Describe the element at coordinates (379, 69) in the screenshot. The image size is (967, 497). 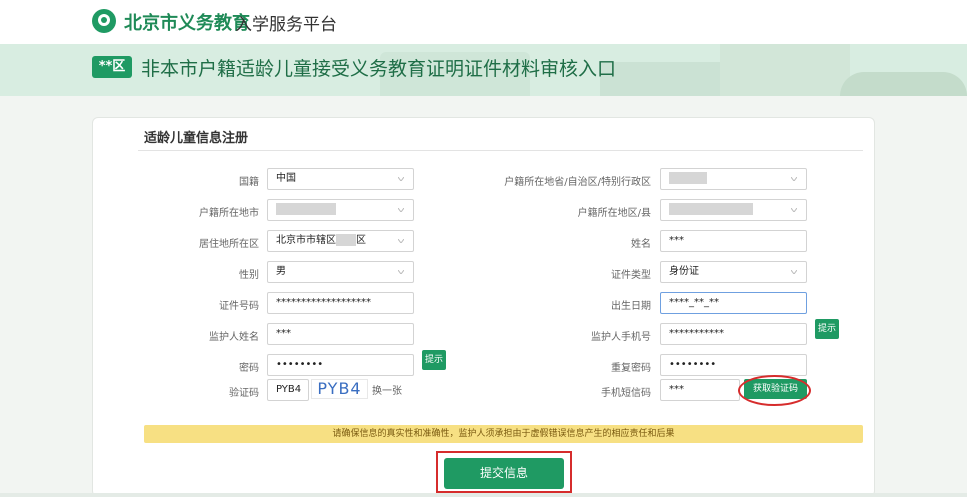
I see `page-title: 非本市户籍适龄儿童接受义务教育证明证件材料审核入口` at that location.